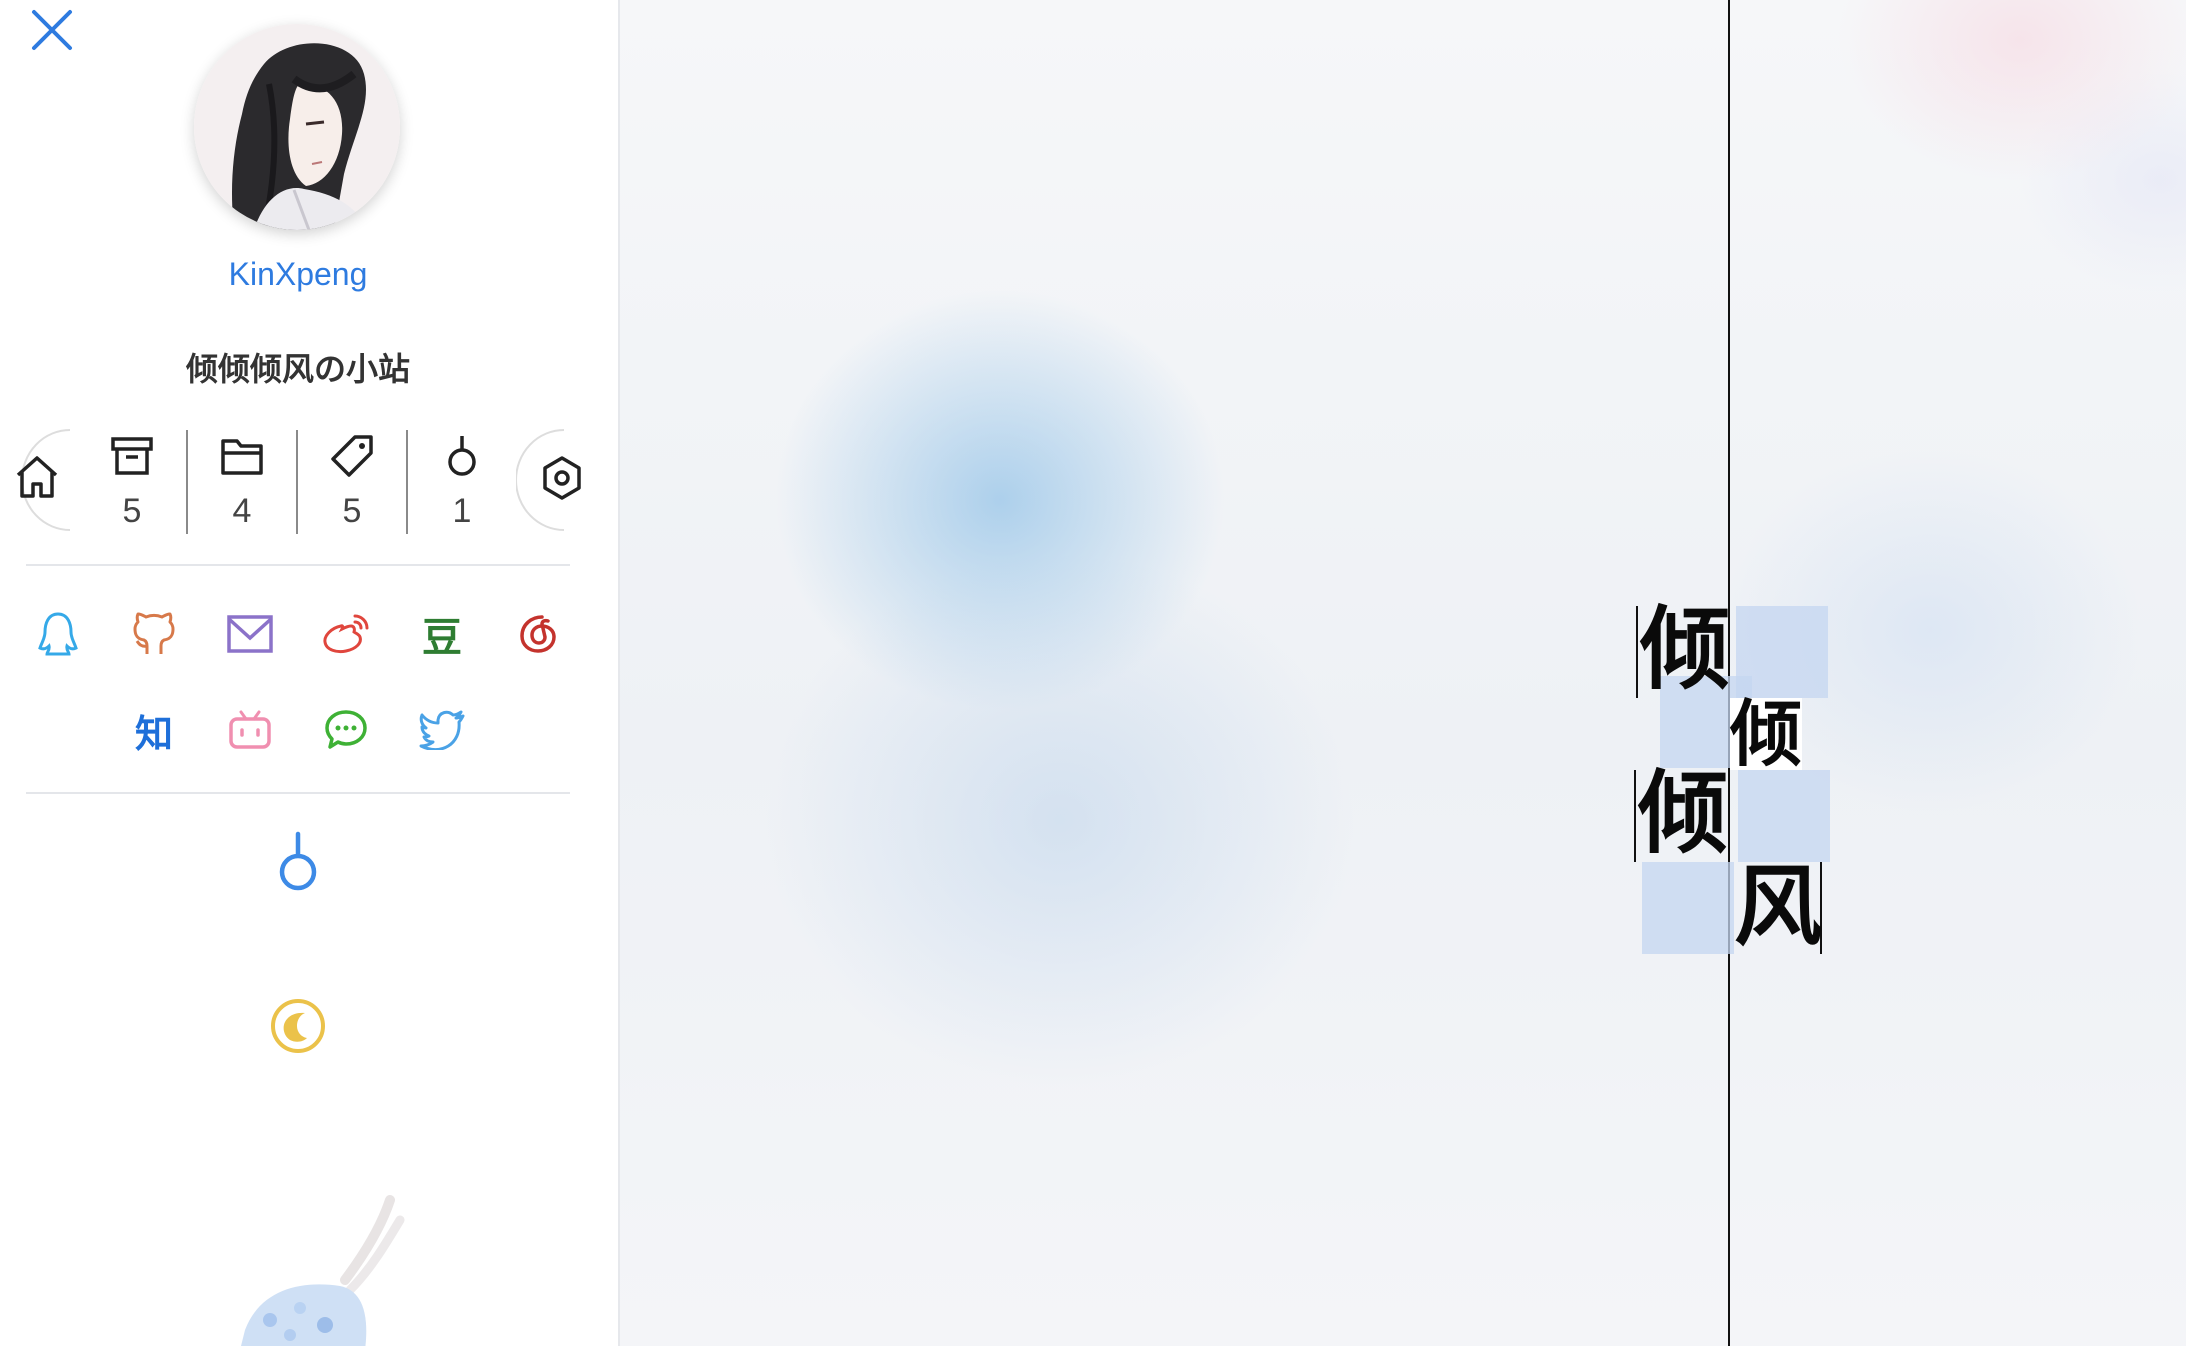  I want to click on gear-icon, so click(562, 478).